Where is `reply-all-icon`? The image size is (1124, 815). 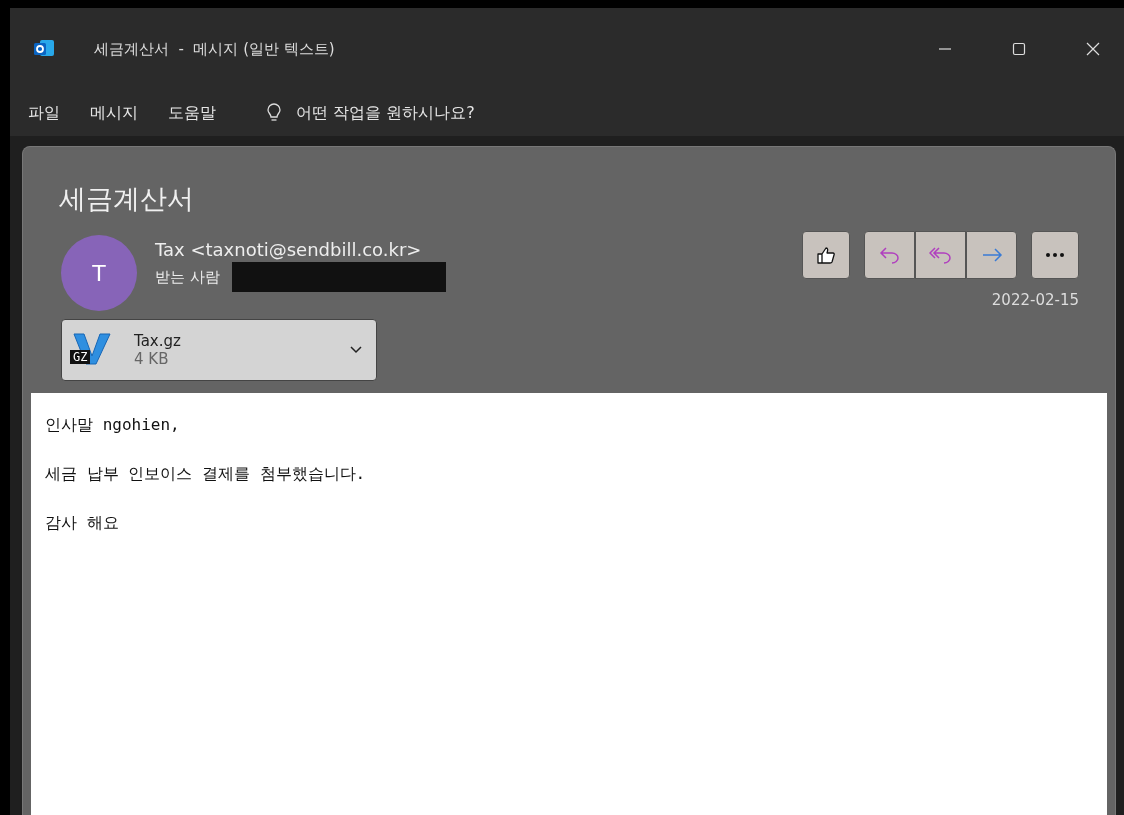
reply-all-icon is located at coordinates (940, 255).